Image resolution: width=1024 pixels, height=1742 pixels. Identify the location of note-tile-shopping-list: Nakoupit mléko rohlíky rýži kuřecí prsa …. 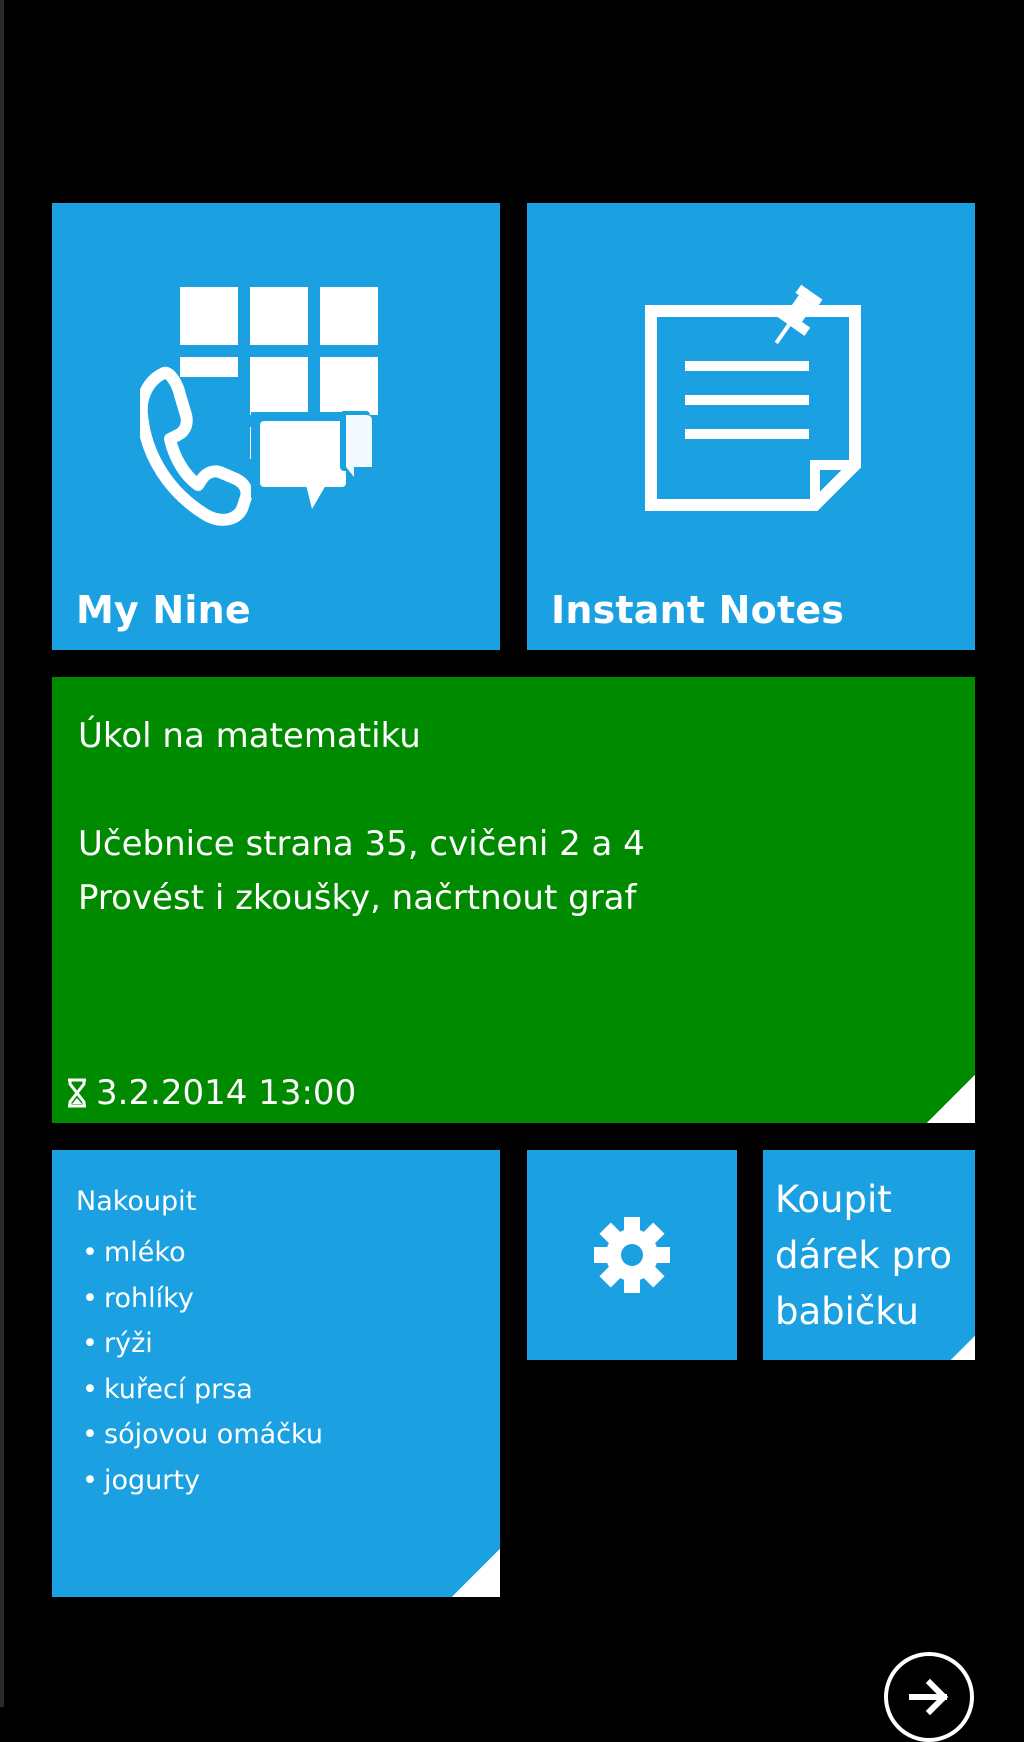
(276, 1373).